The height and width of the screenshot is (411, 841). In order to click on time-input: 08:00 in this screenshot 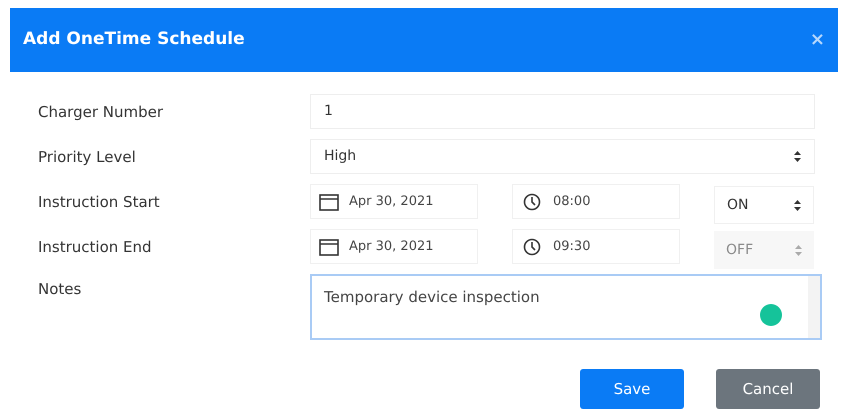, I will do `click(596, 201)`.